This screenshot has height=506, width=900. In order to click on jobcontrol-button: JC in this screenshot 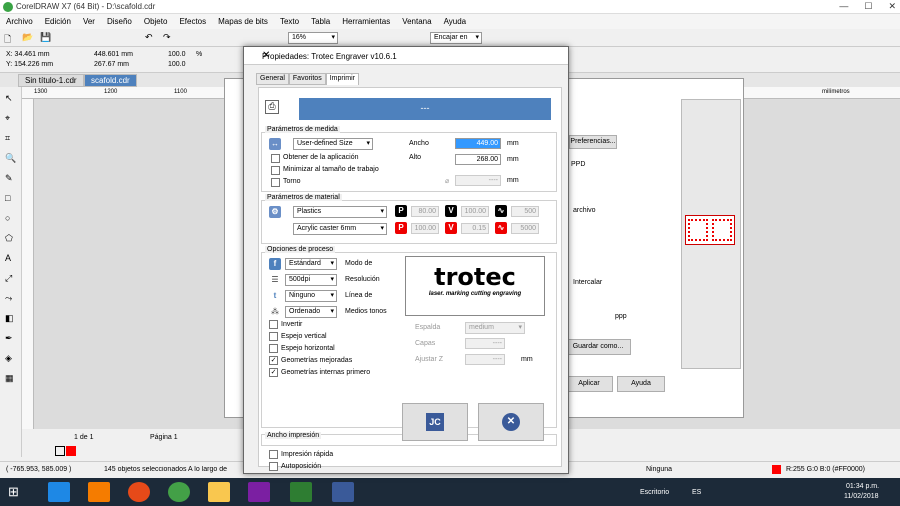, I will do `click(435, 422)`.